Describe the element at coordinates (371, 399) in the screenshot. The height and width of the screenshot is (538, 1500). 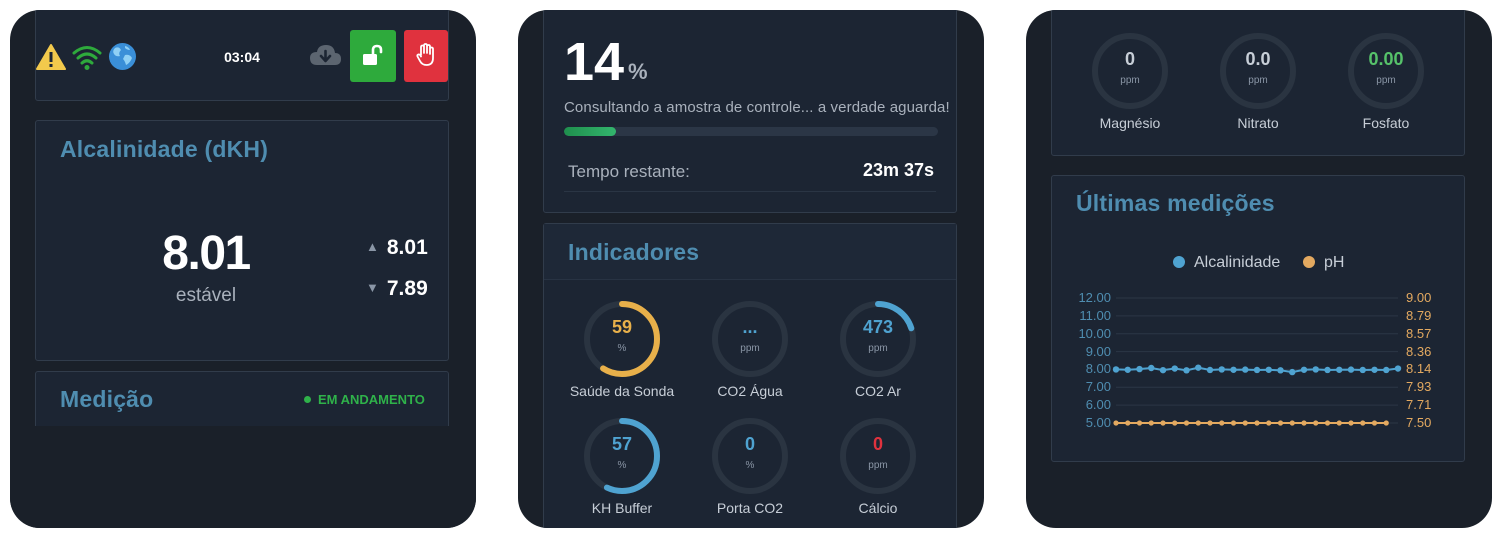
I see `status-badge-label: EM ANDAMENTO` at that location.